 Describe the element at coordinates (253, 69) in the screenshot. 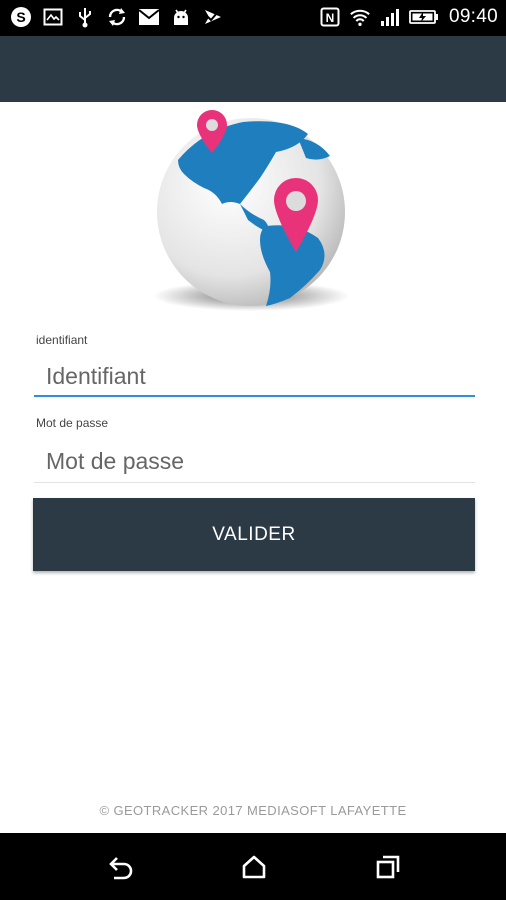

I see `app-bar` at that location.